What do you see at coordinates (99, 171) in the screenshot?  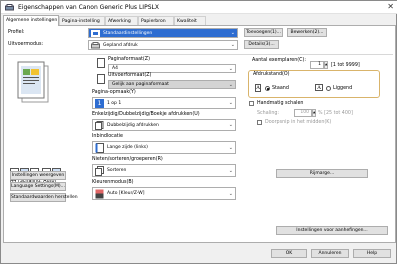 I see `collate-icon` at bounding box center [99, 171].